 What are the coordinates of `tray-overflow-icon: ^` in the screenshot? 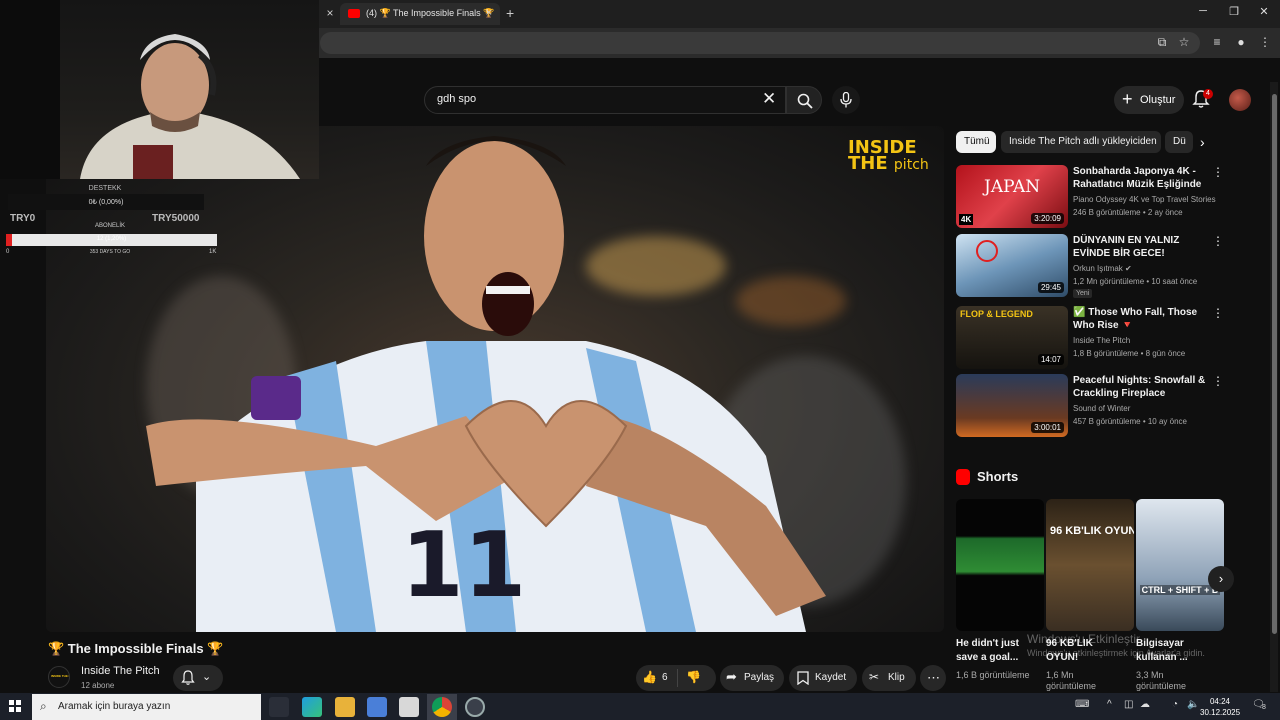 It's located at (1109, 704).